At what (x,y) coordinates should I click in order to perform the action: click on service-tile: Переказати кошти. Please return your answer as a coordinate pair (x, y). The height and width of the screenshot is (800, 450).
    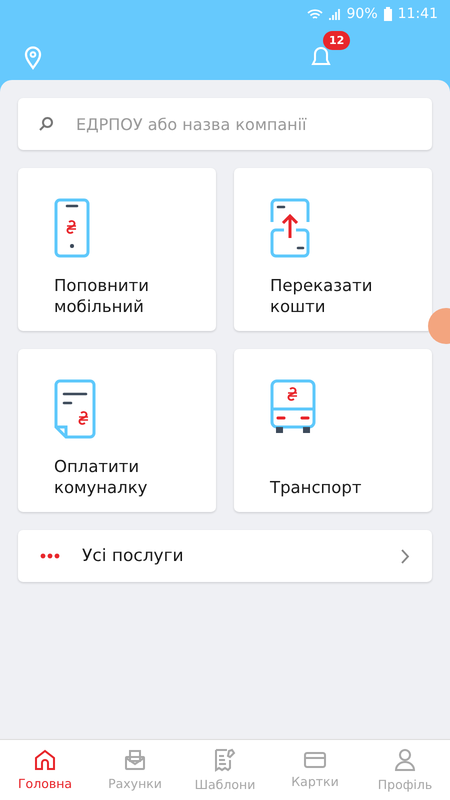
    Looking at the image, I should click on (333, 249).